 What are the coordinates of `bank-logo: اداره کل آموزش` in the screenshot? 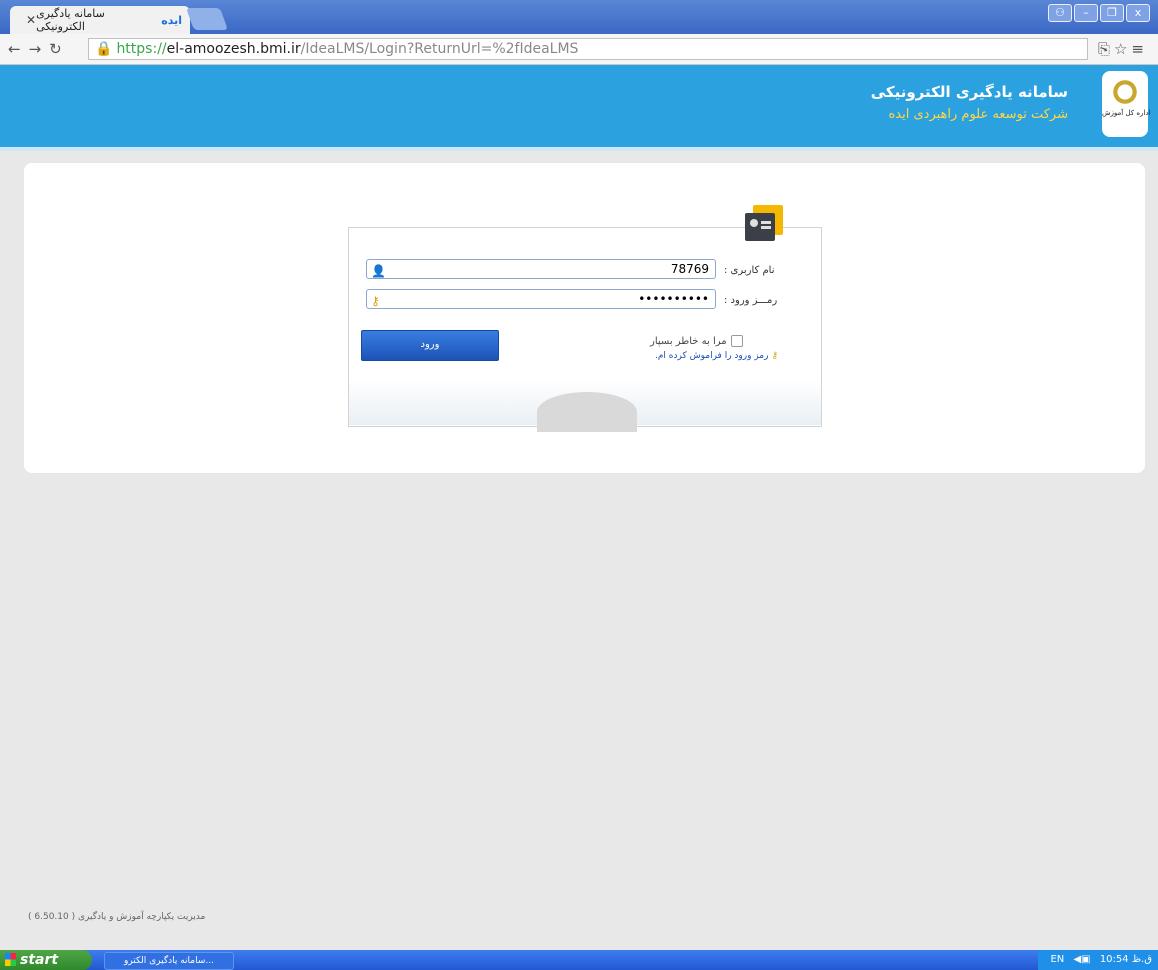 It's located at (1126, 104).